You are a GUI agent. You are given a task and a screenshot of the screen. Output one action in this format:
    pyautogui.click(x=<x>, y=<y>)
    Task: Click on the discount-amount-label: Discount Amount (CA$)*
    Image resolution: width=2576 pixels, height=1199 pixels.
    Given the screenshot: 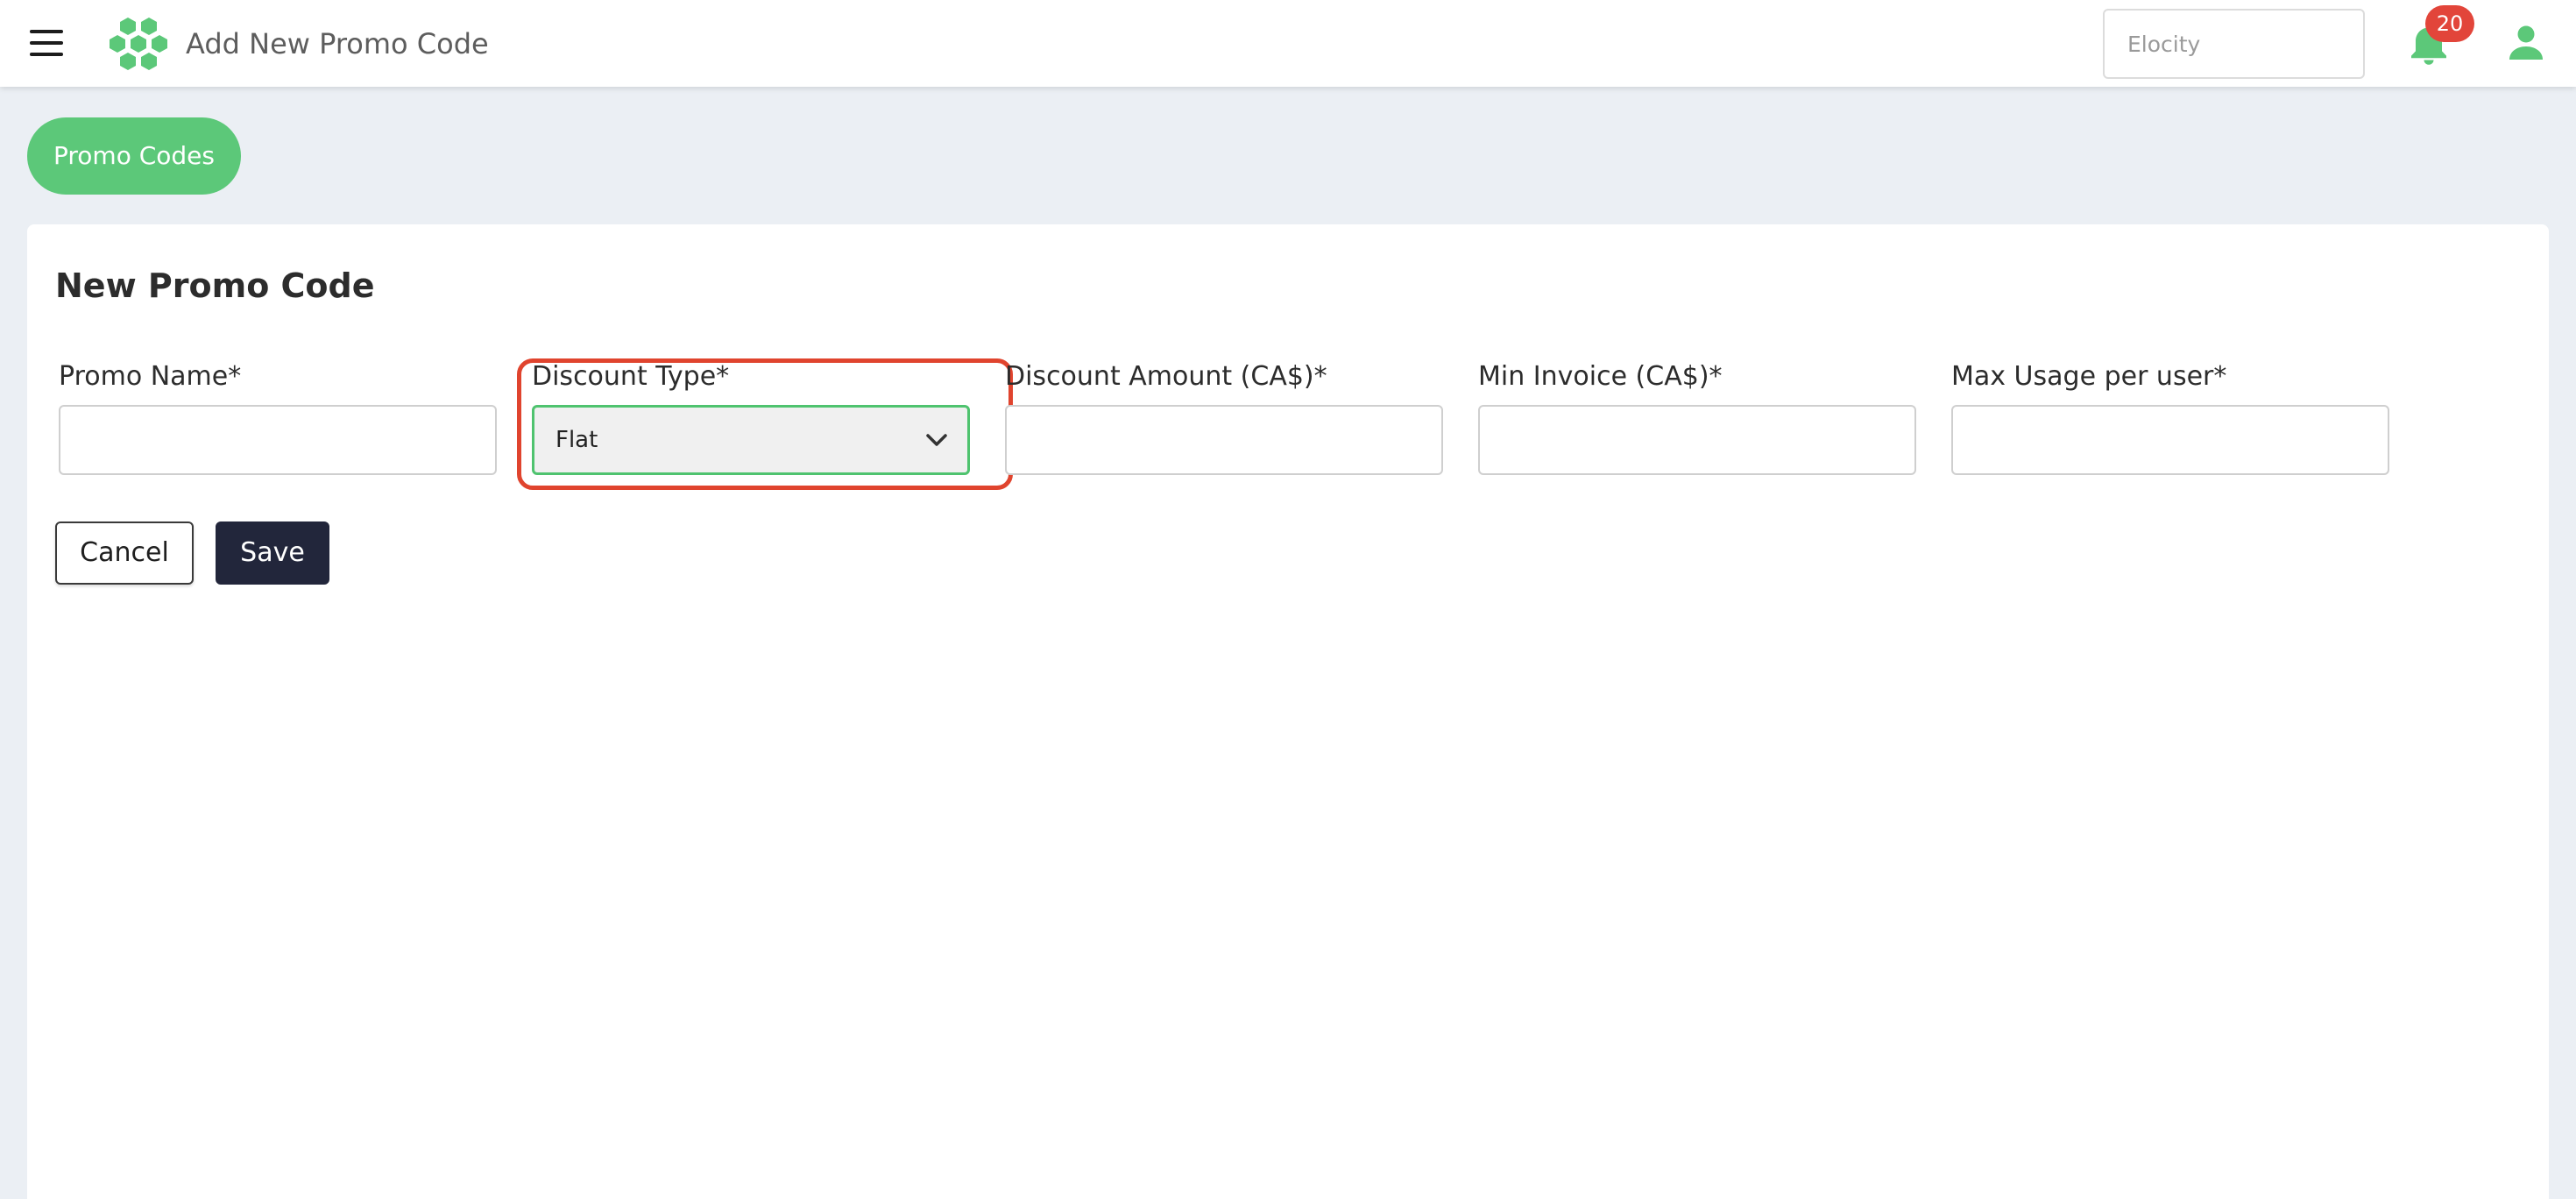 What is the action you would take?
    pyautogui.click(x=1166, y=376)
    